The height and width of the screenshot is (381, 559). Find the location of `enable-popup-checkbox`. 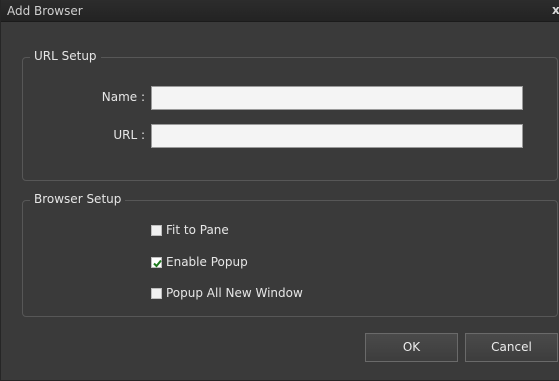

enable-popup-checkbox is located at coordinates (156, 262).